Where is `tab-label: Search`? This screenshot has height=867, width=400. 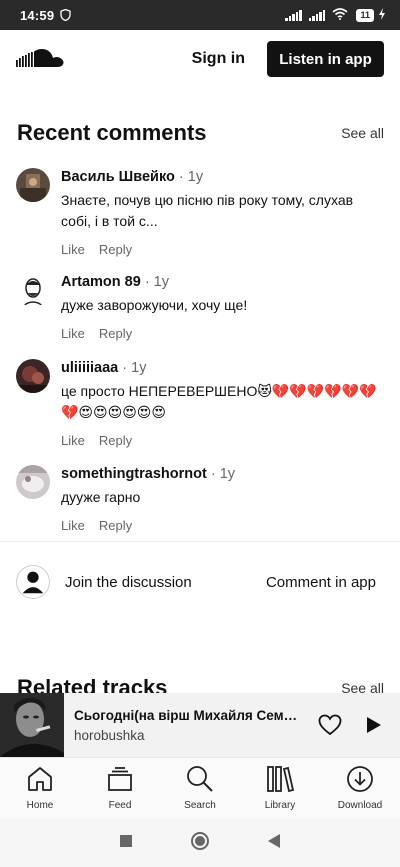 tab-label: Search is located at coordinates (200, 805).